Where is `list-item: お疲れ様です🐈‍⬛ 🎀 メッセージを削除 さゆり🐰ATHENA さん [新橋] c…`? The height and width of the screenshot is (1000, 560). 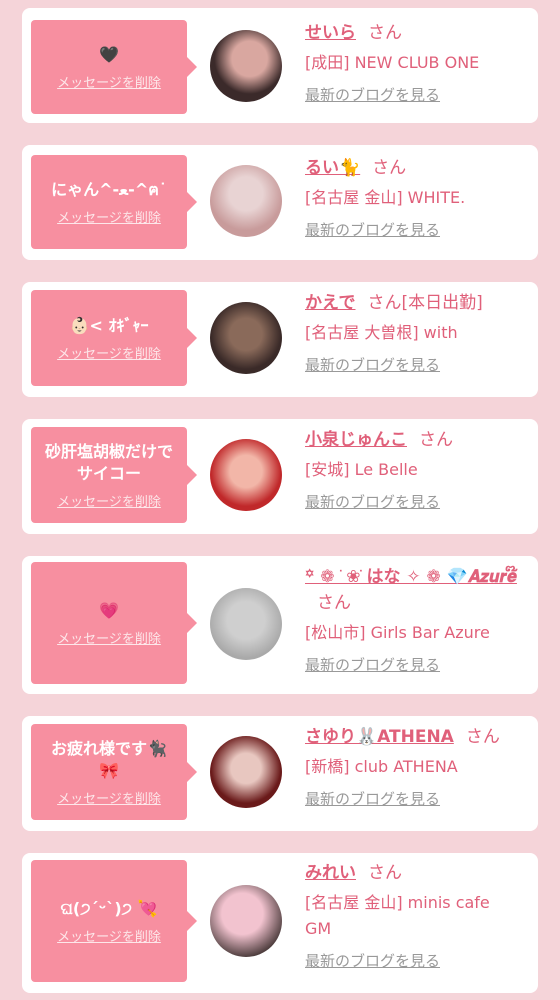
list-item: お疲れ様です🐈‍⬛ 🎀 メッセージを削除 さゆり🐰ATHENA さん [新橋] c… is located at coordinates (280, 773).